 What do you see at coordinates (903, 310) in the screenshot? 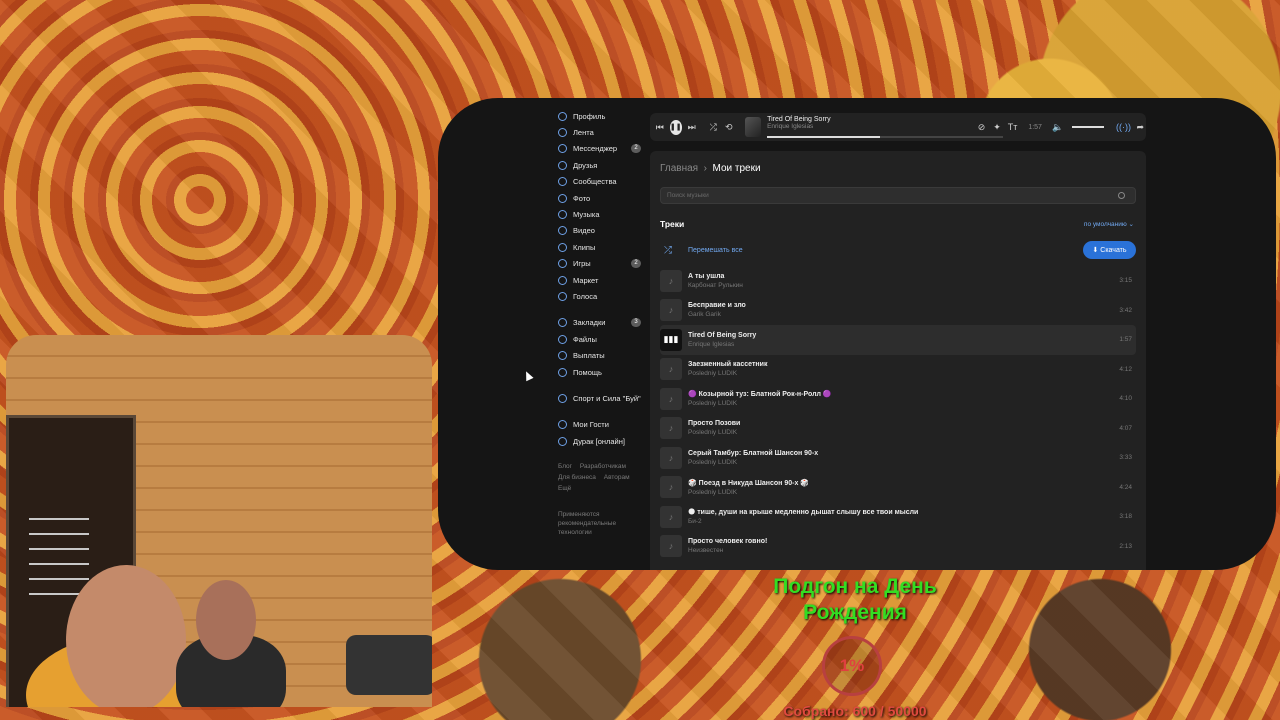
I see `track-text: Бесправие и зло Garik Garik` at bounding box center [903, 310].